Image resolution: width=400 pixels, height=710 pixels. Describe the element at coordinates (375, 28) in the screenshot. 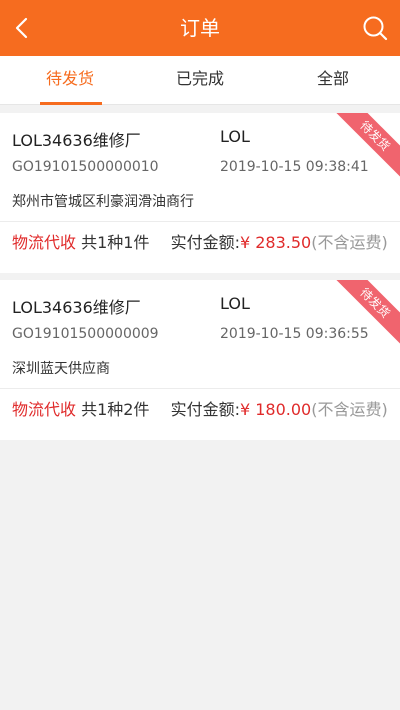

I see `search-icon` at that location.